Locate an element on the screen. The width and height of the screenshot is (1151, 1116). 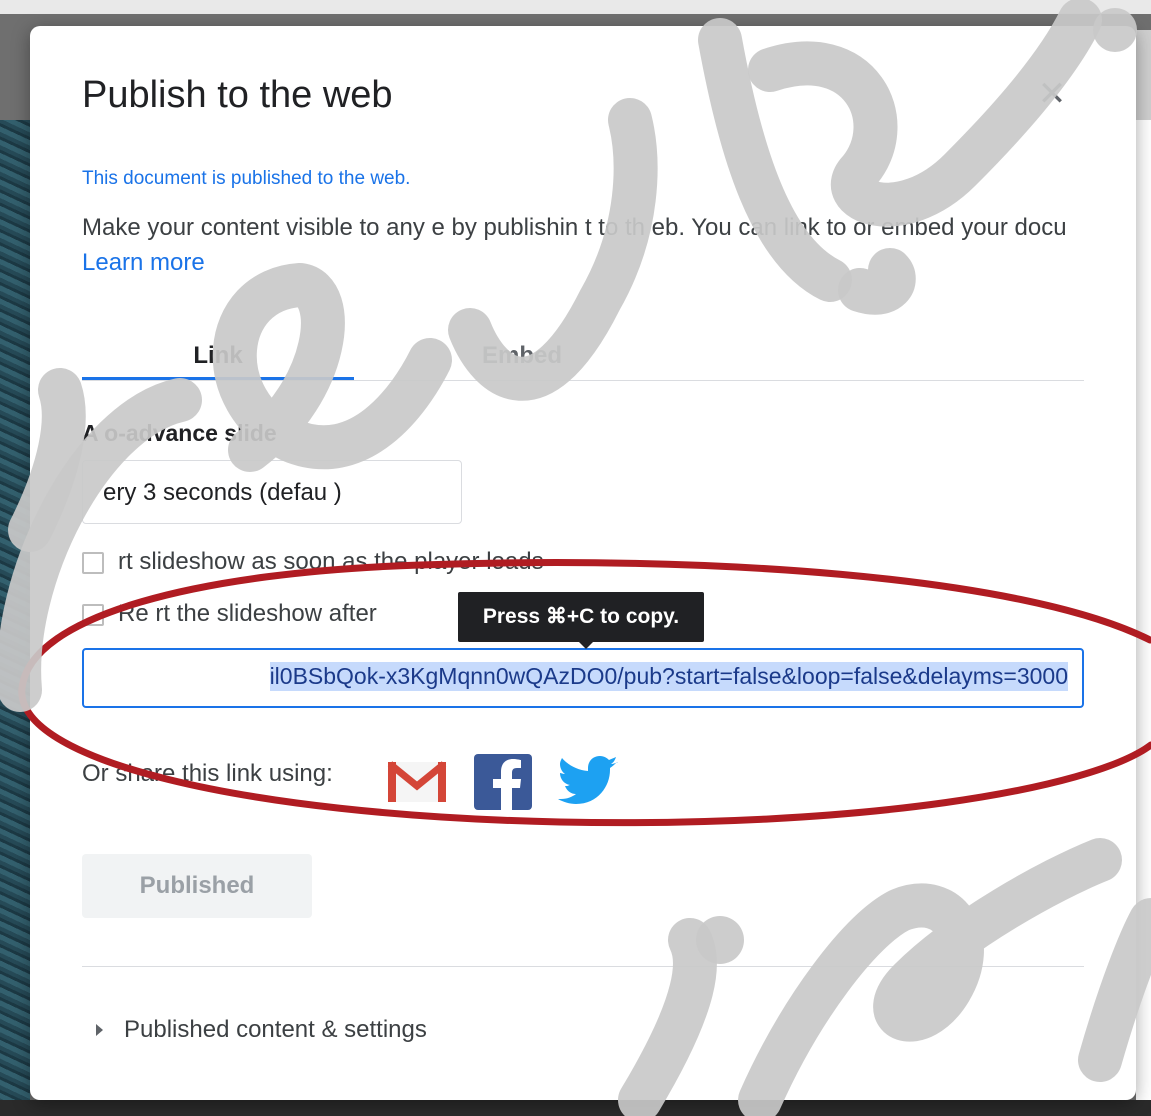
background-strip is located at coordinates (1143, 75).